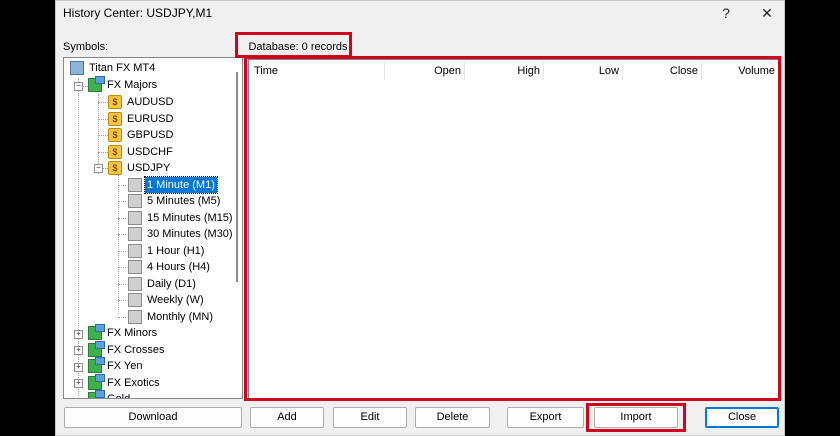  What do you see at coordinates (173, 185) in the screenshot?
I see `tree-period-m1: 1 Minute (M1)` at bounding box center [173, 185].